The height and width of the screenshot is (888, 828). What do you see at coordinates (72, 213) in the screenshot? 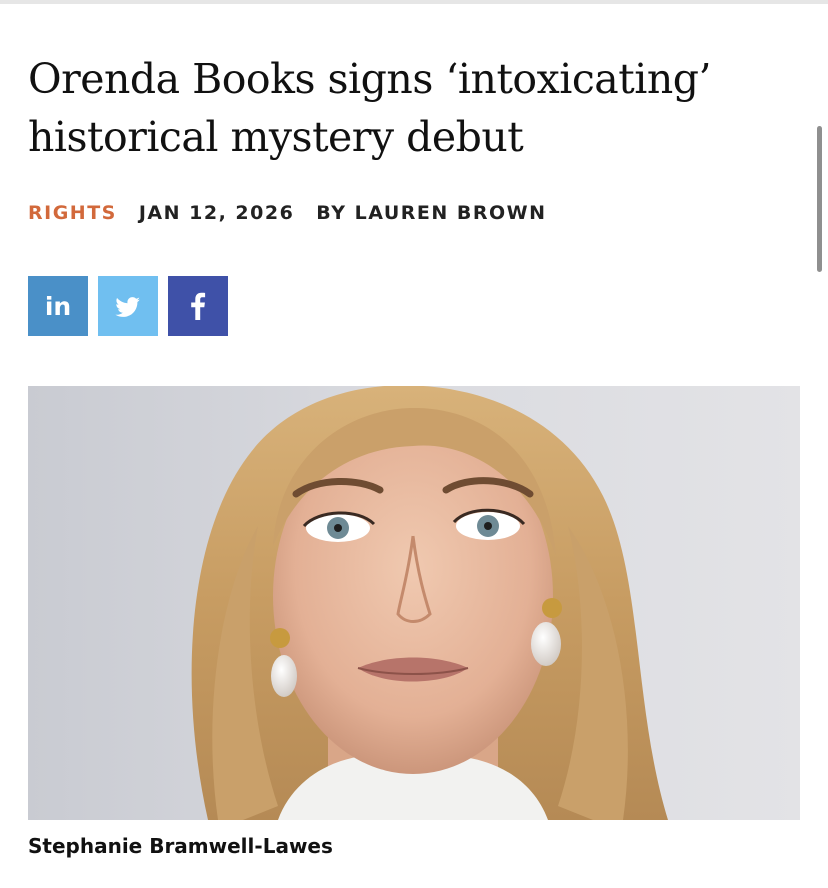
I see `category-link: RIGHTS` at bounding box center [72, 213].